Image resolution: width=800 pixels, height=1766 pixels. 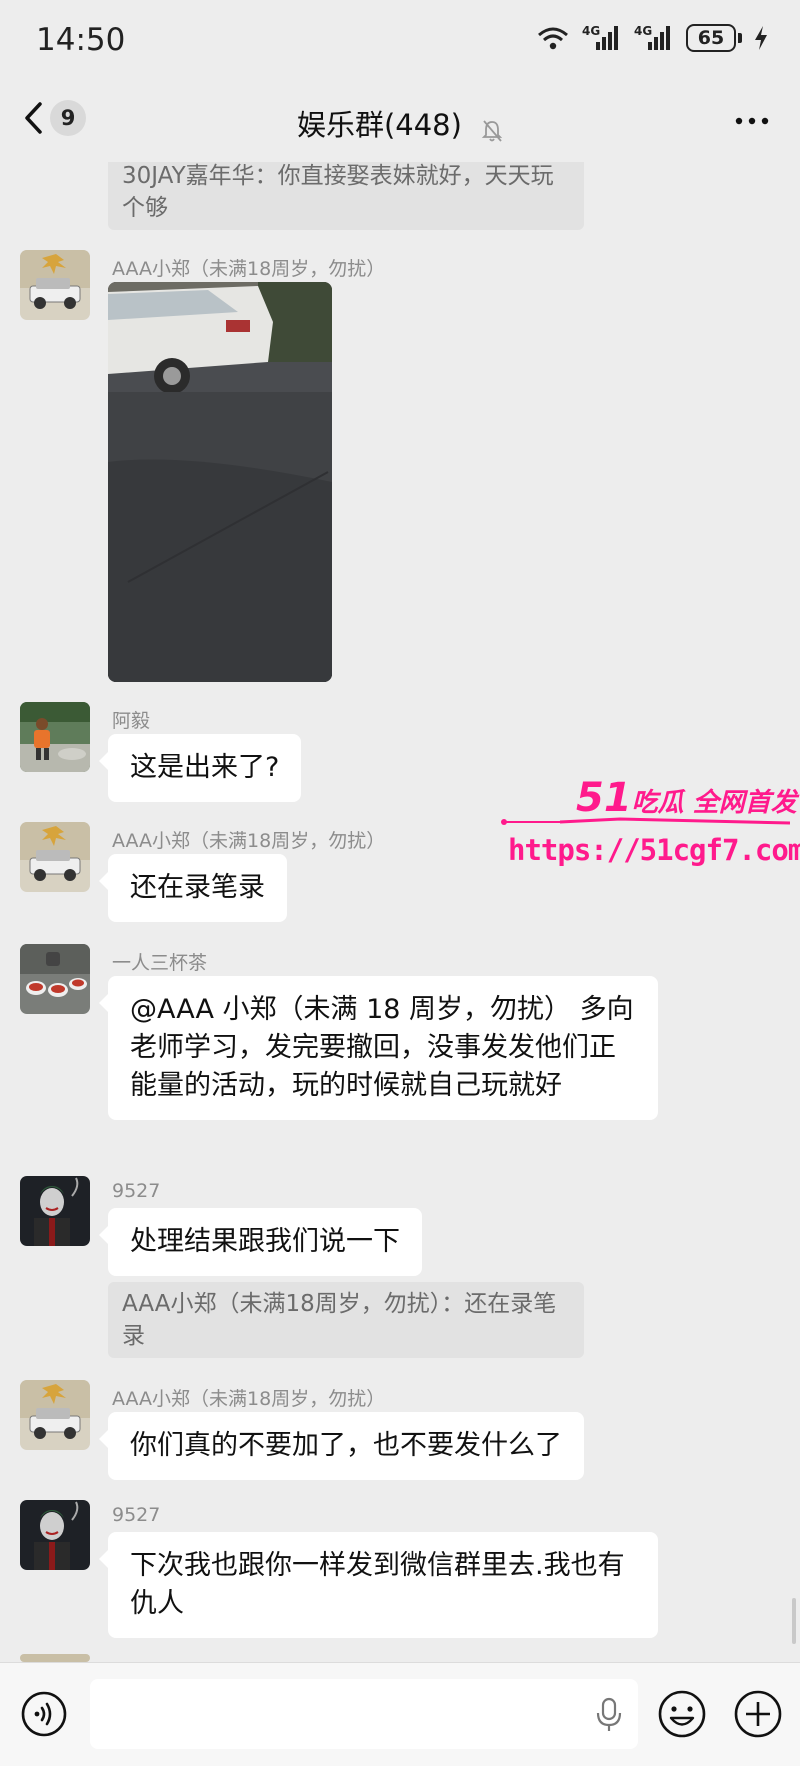 What do you see at coordinates (339, 1320) in the screenshot?
I see `quote-text: AAA小郑（未满18周岁，勿扰）：还在录笔录` at bounding box center [339, 1320].